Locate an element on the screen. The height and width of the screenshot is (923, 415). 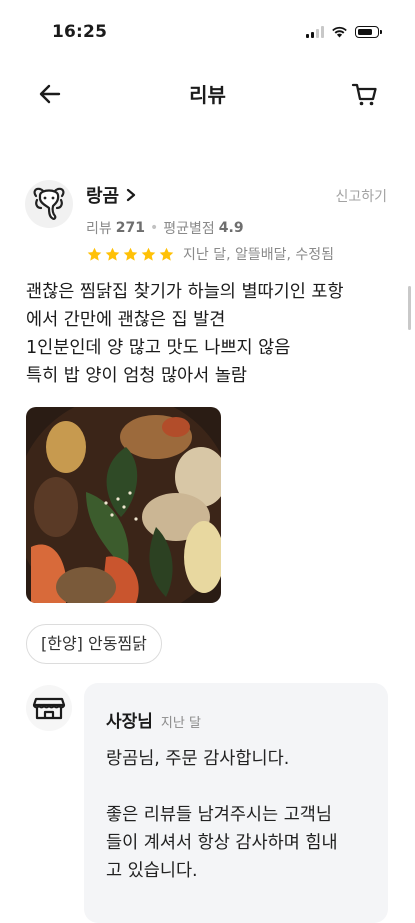
review-photo is located at coordinates (123, 505).